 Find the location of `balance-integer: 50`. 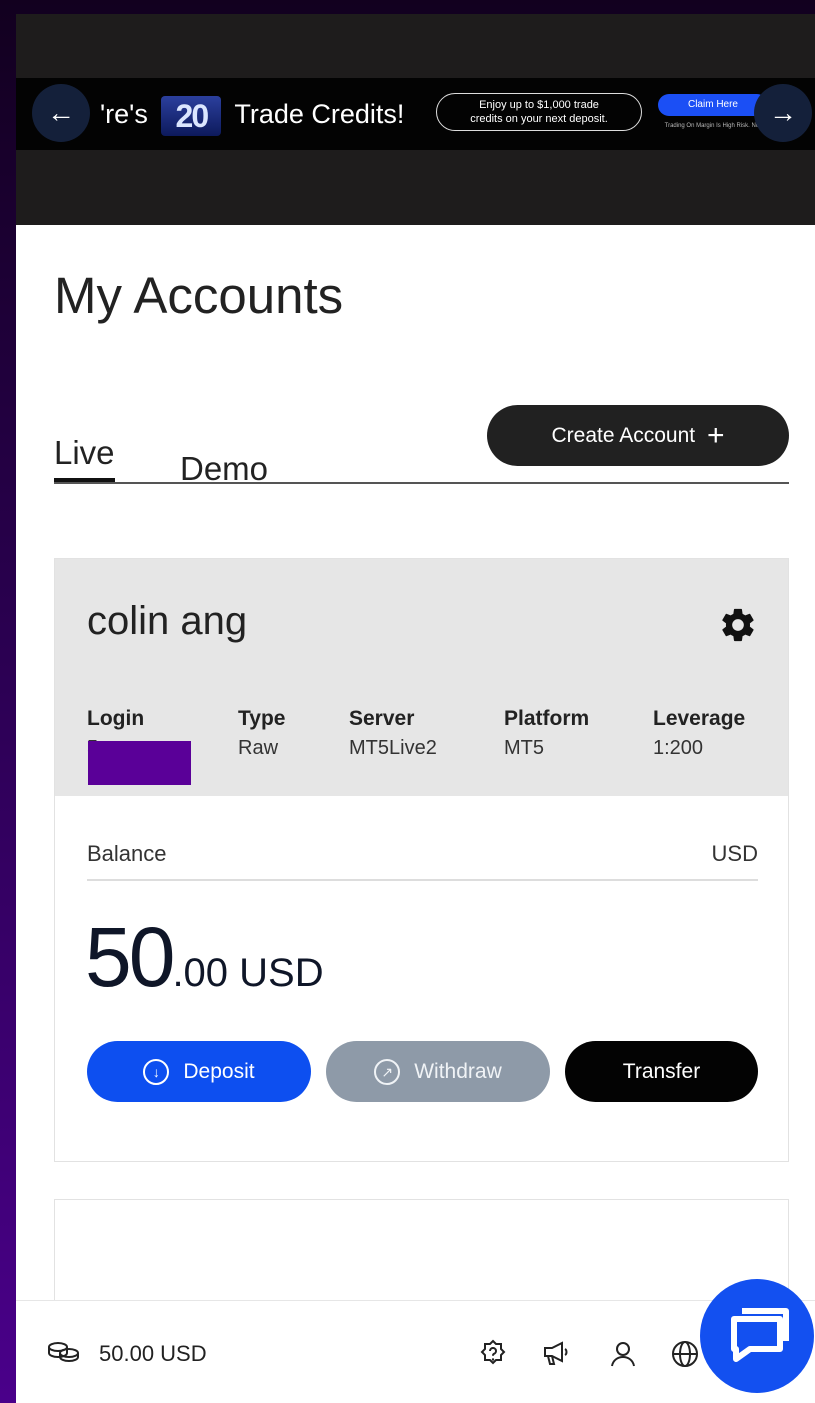

balance-integer: 50 is located at coordinates (130, 957).